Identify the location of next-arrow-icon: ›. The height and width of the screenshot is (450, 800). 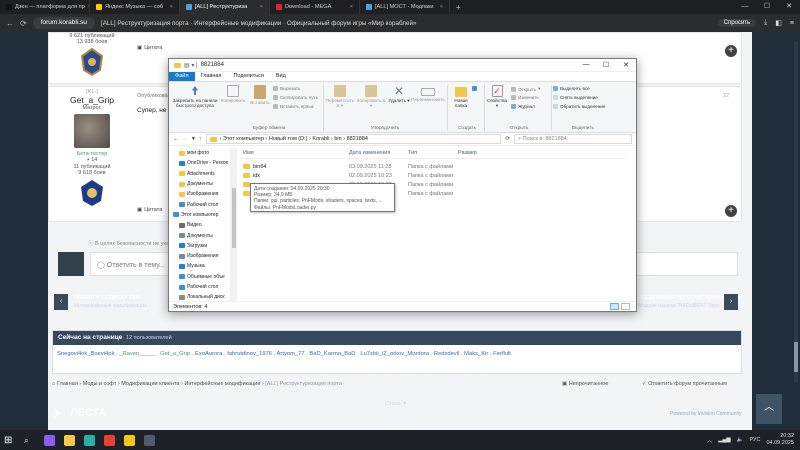
(731, 302).